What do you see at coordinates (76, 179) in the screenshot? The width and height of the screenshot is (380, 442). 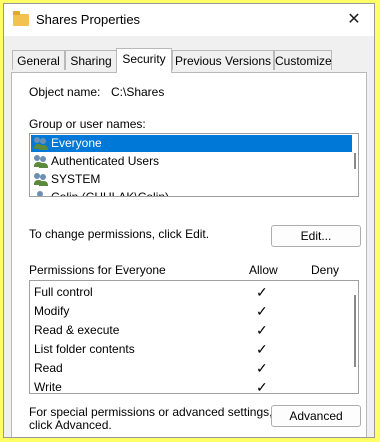 I see `user-name: SYSTEM` at bounding box center [76, 179].